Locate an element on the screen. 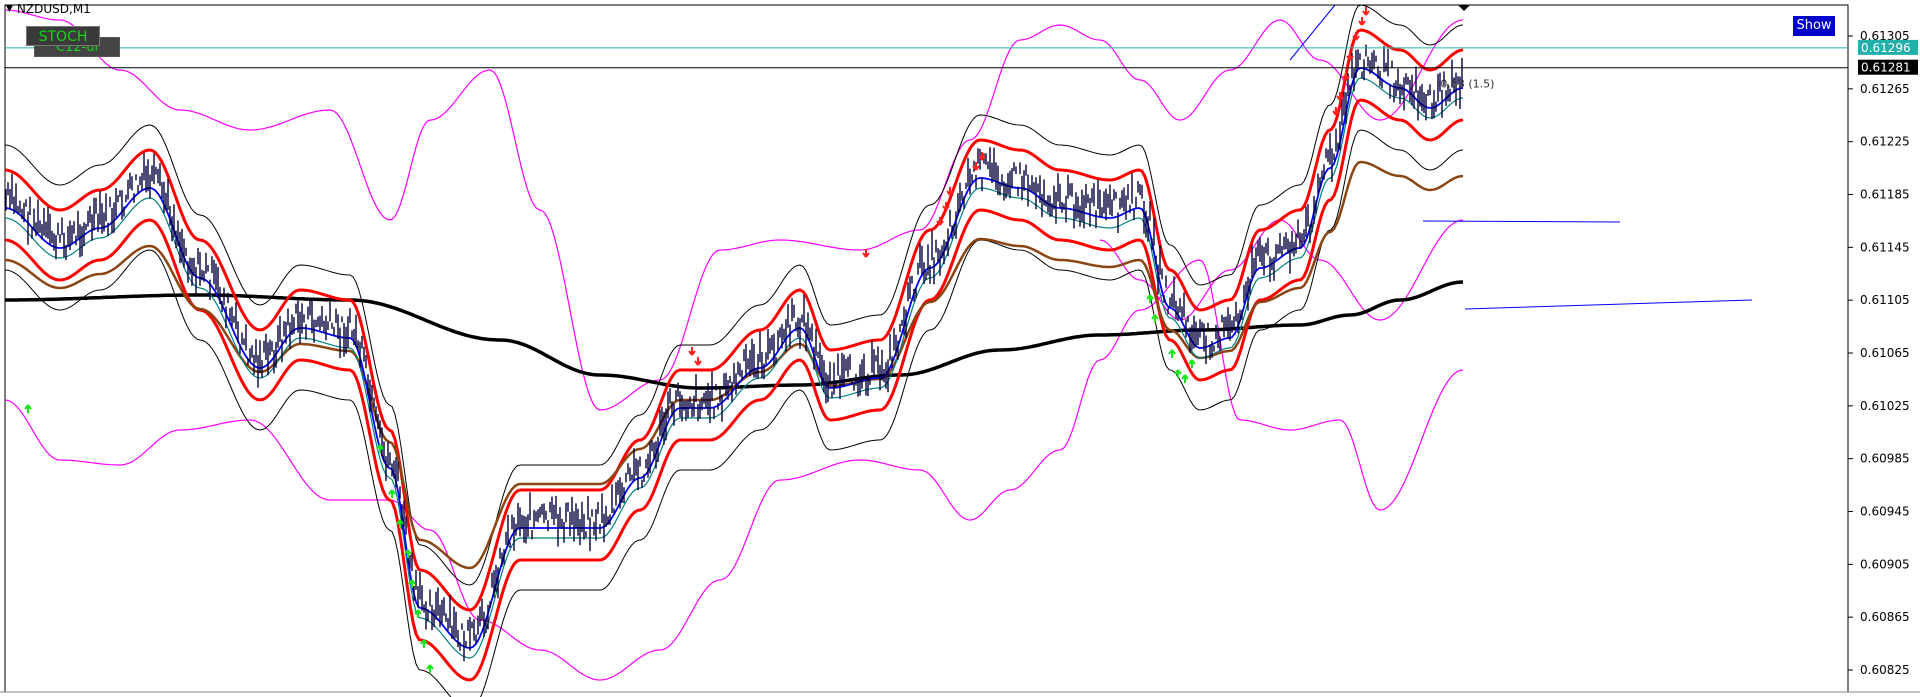 The image size is (1920, 697). price-axis-tick-label: 0.61145 is located at coordinates (1885, 247).